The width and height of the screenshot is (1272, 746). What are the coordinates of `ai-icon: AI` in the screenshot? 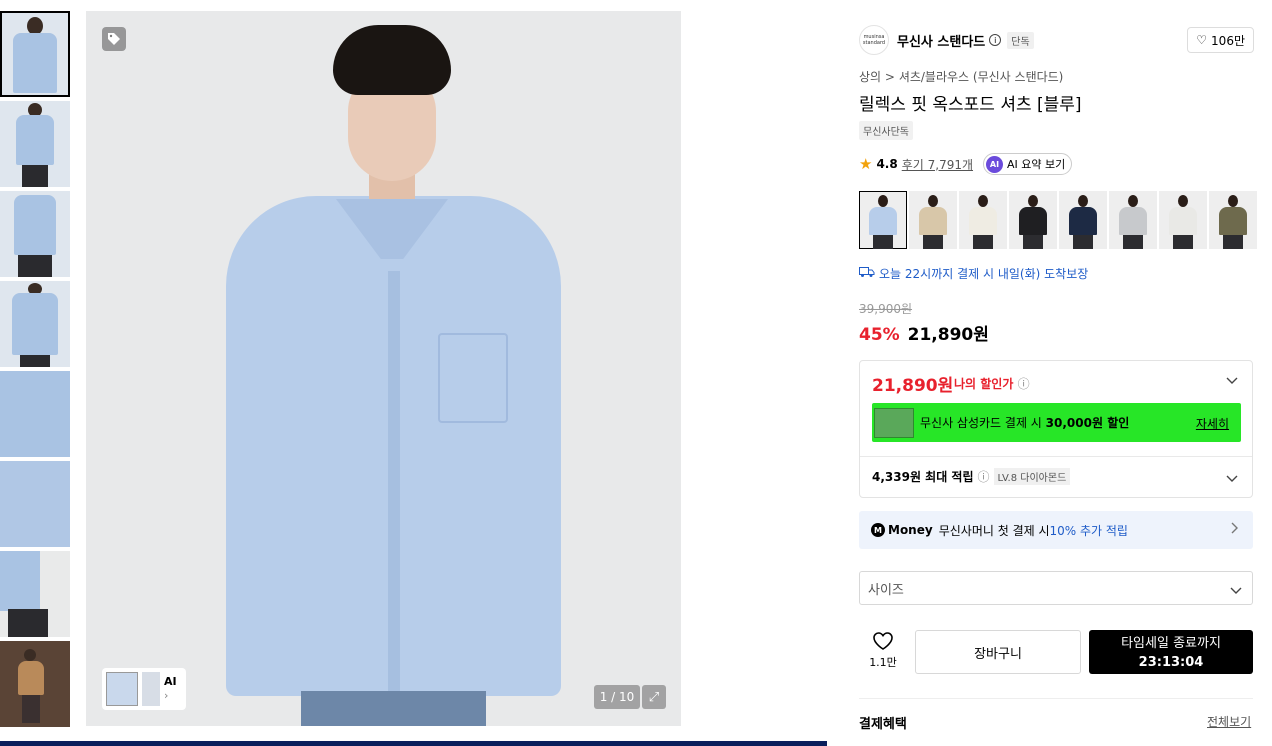 It's located at (995, 164).